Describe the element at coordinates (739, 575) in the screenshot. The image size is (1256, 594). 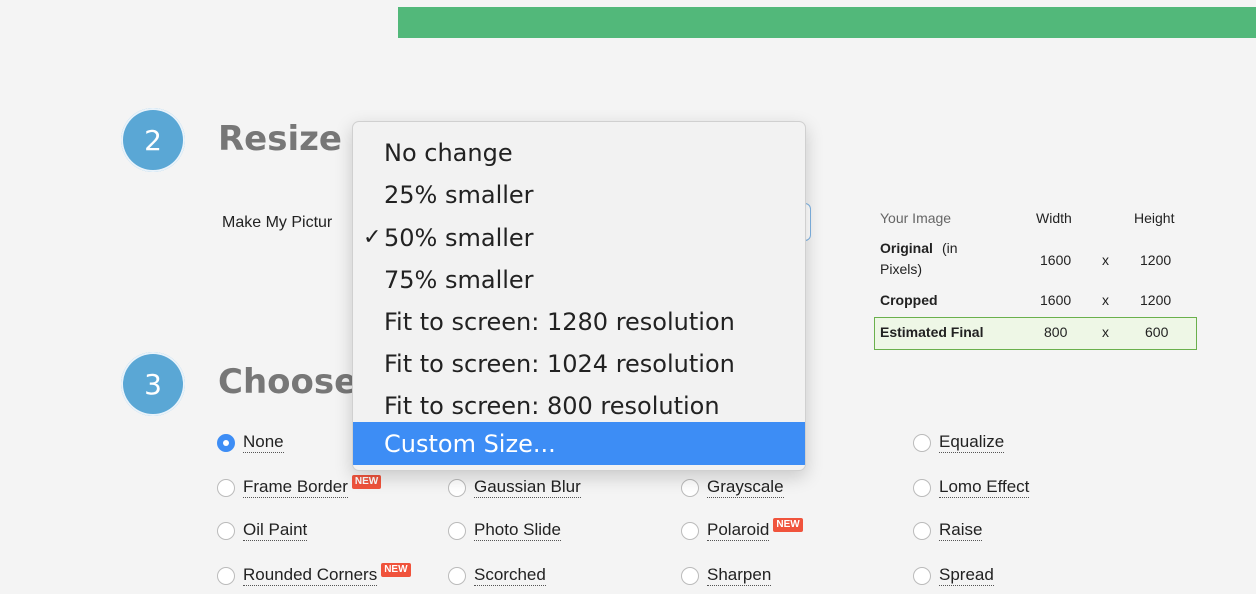
I see `effect-label-sharpen: Sharpen` at that location.